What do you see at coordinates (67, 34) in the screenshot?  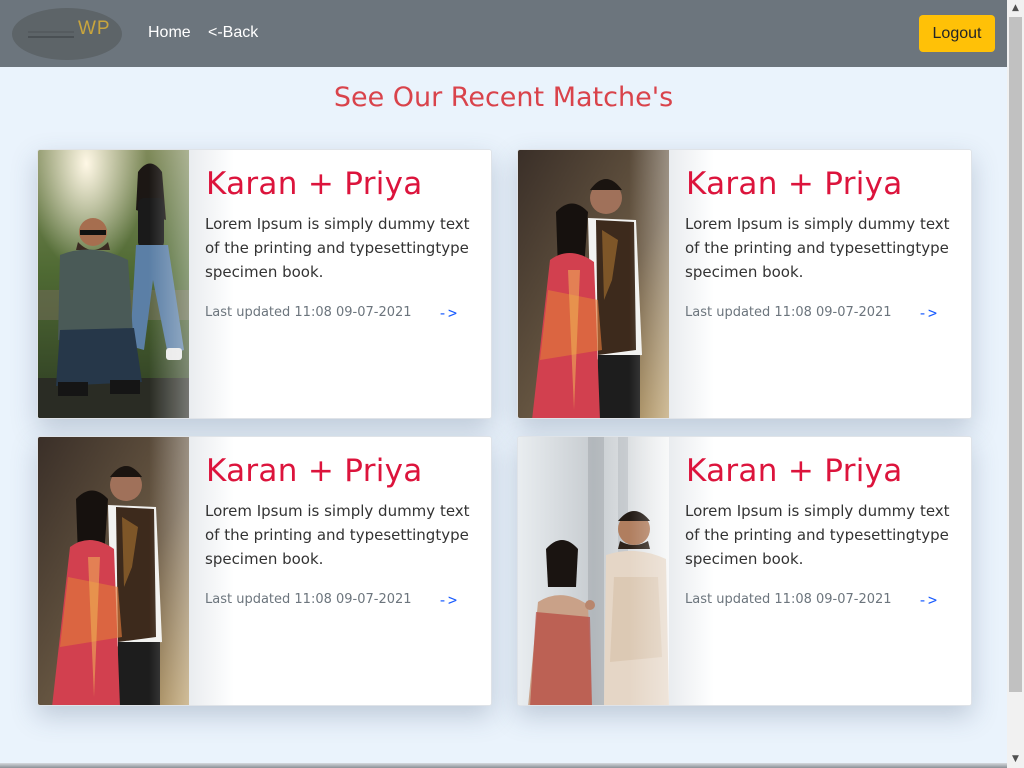 I see `wp-logo: WP` at bounding box center [67, 34].